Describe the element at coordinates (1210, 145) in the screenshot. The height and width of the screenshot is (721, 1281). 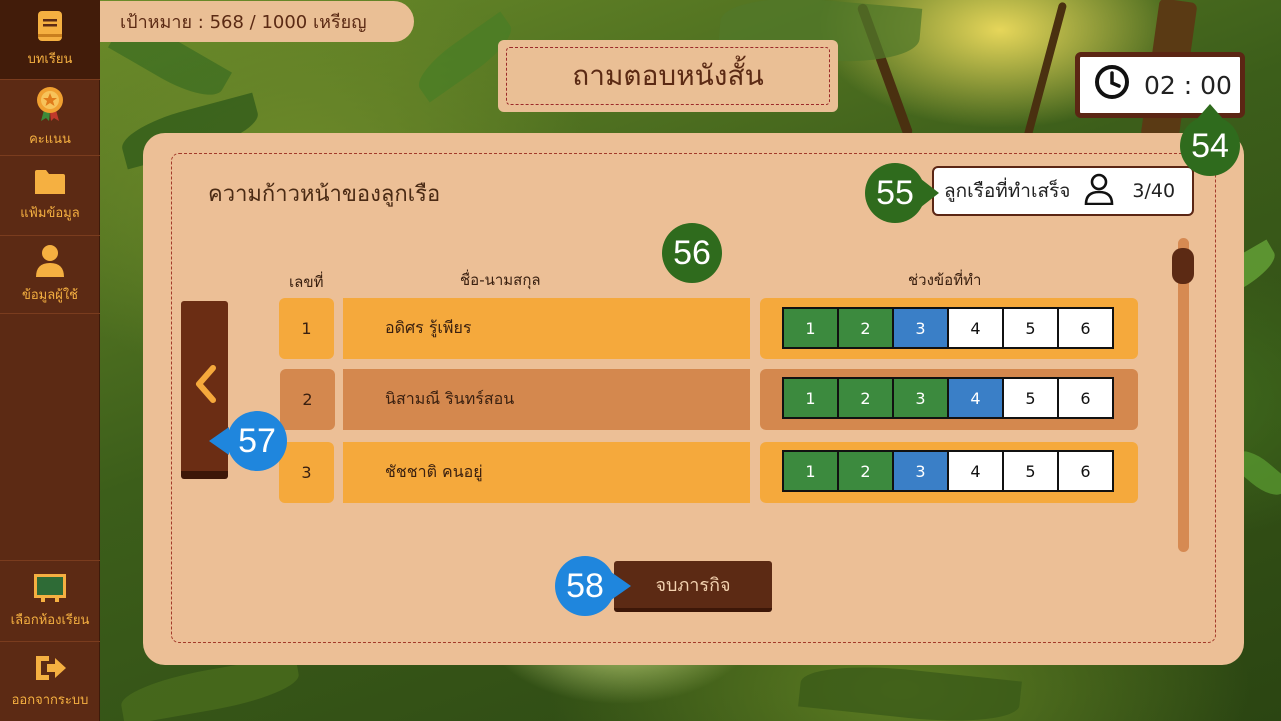
I see `badge-number: 54` at that location.